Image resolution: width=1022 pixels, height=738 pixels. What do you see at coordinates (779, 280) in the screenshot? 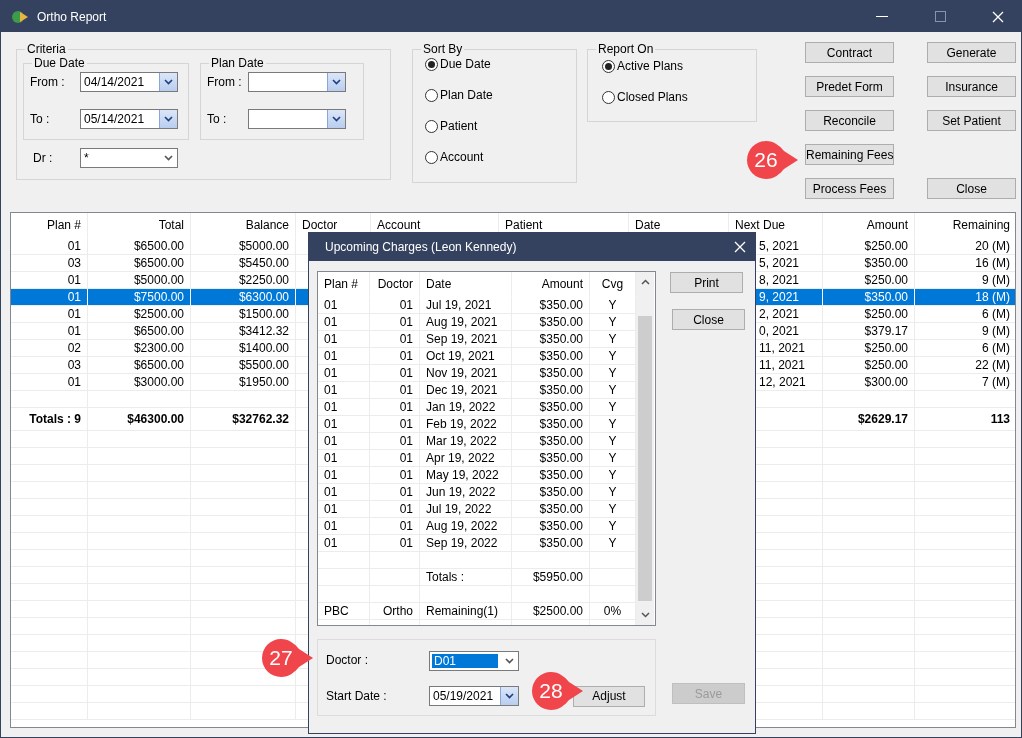
I see `table-cell: 8, 2021` at bounding box center [779, 280].